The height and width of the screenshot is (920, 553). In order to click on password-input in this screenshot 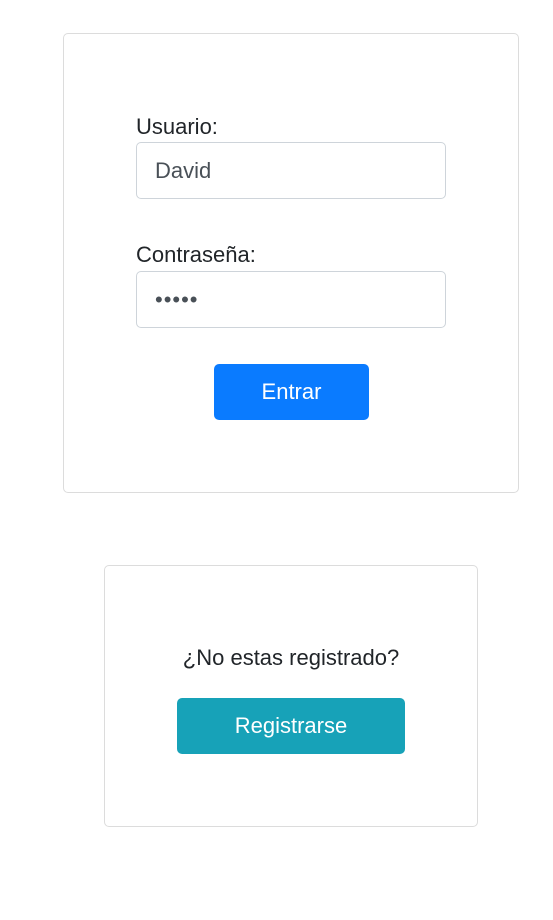, I will do `click(291, 299)`.